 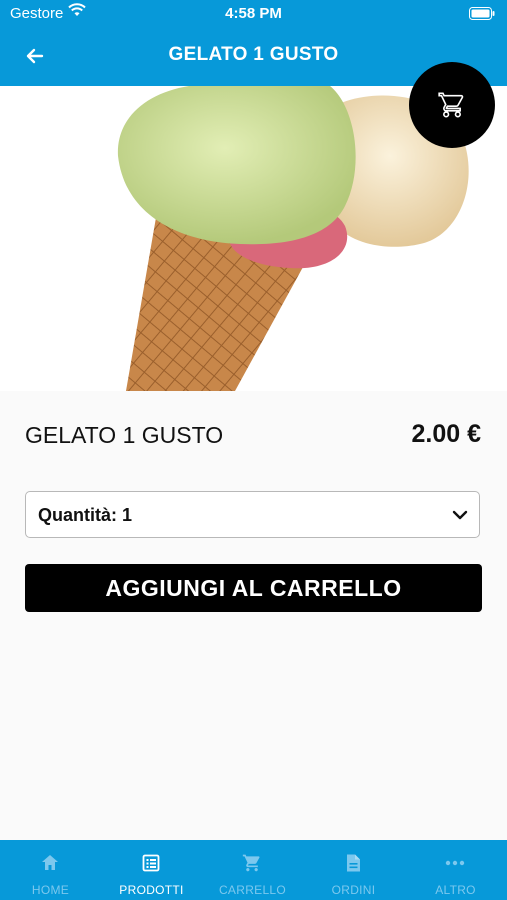 I want to click on tab-label: ALTRO, so click(x=455, y=890).